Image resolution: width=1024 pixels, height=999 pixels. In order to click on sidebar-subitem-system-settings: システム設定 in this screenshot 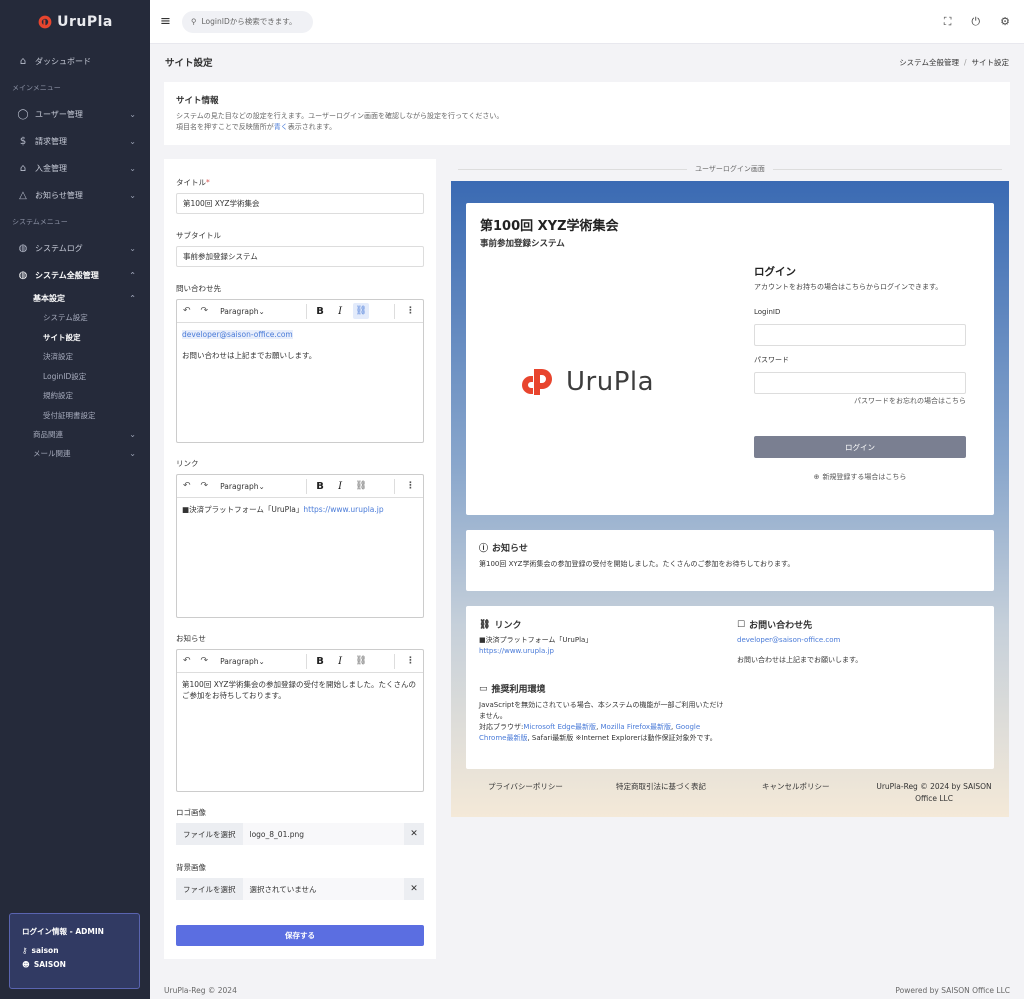, I will do `click(75, 318)`.